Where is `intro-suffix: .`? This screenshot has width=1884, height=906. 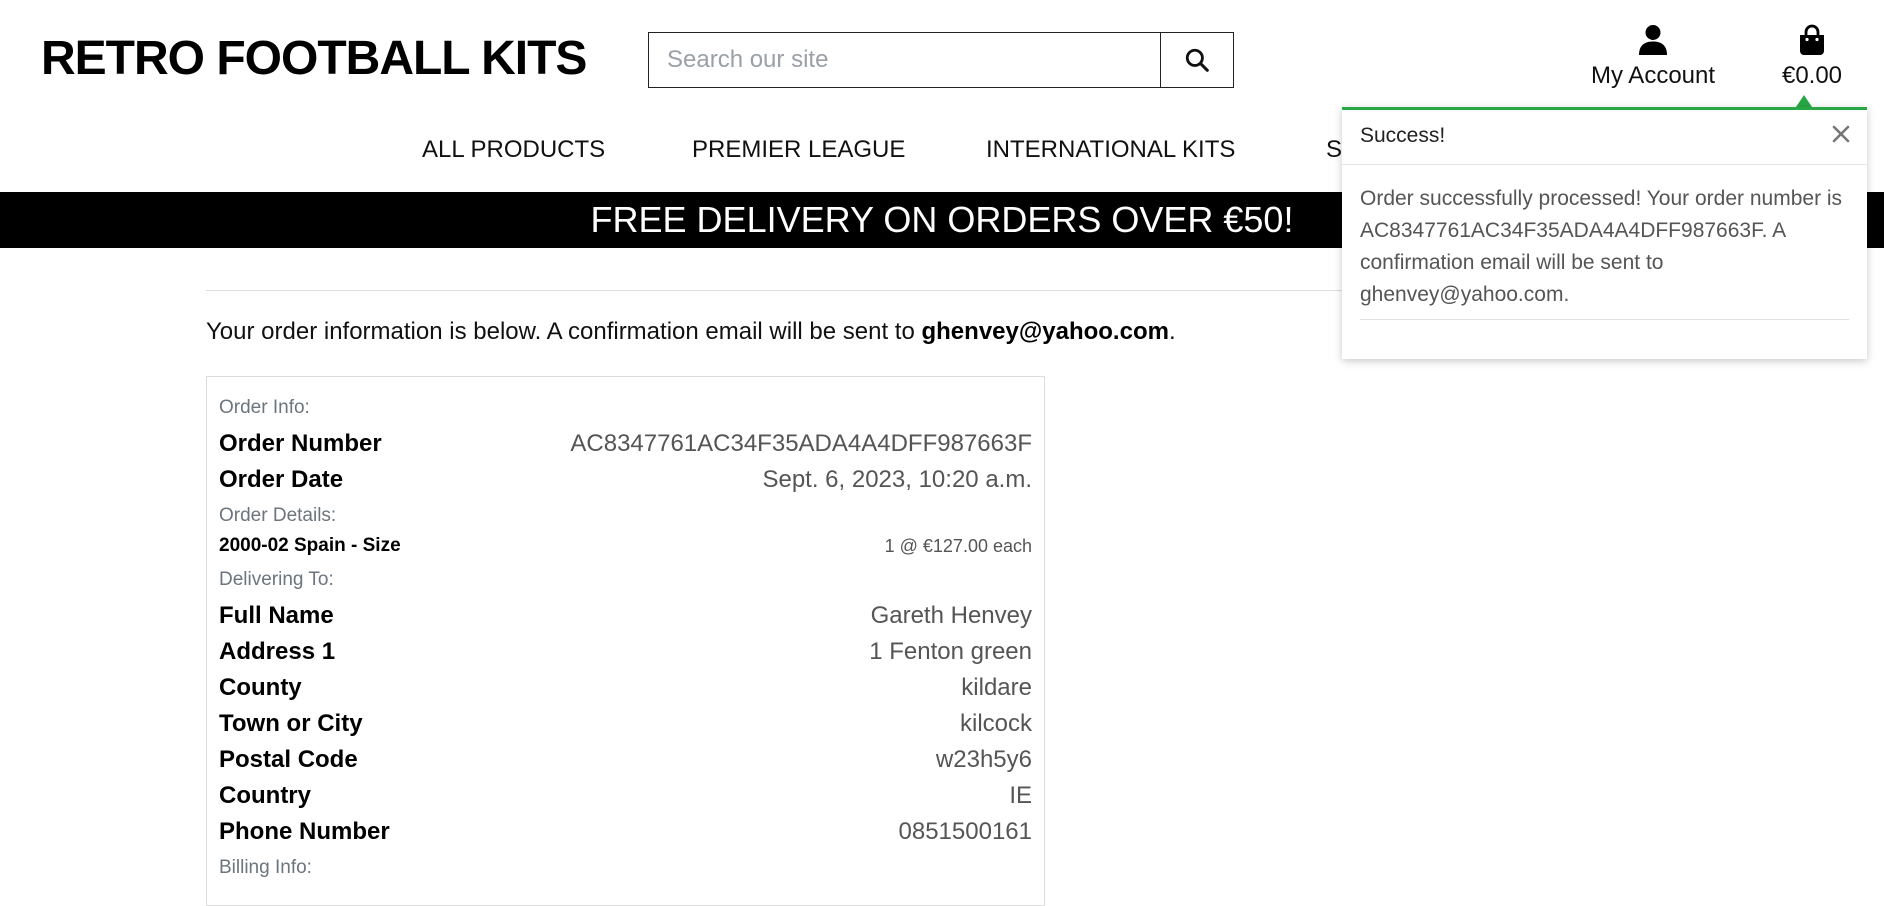 intro-suffix: . is located at coordinates (1172, 331).